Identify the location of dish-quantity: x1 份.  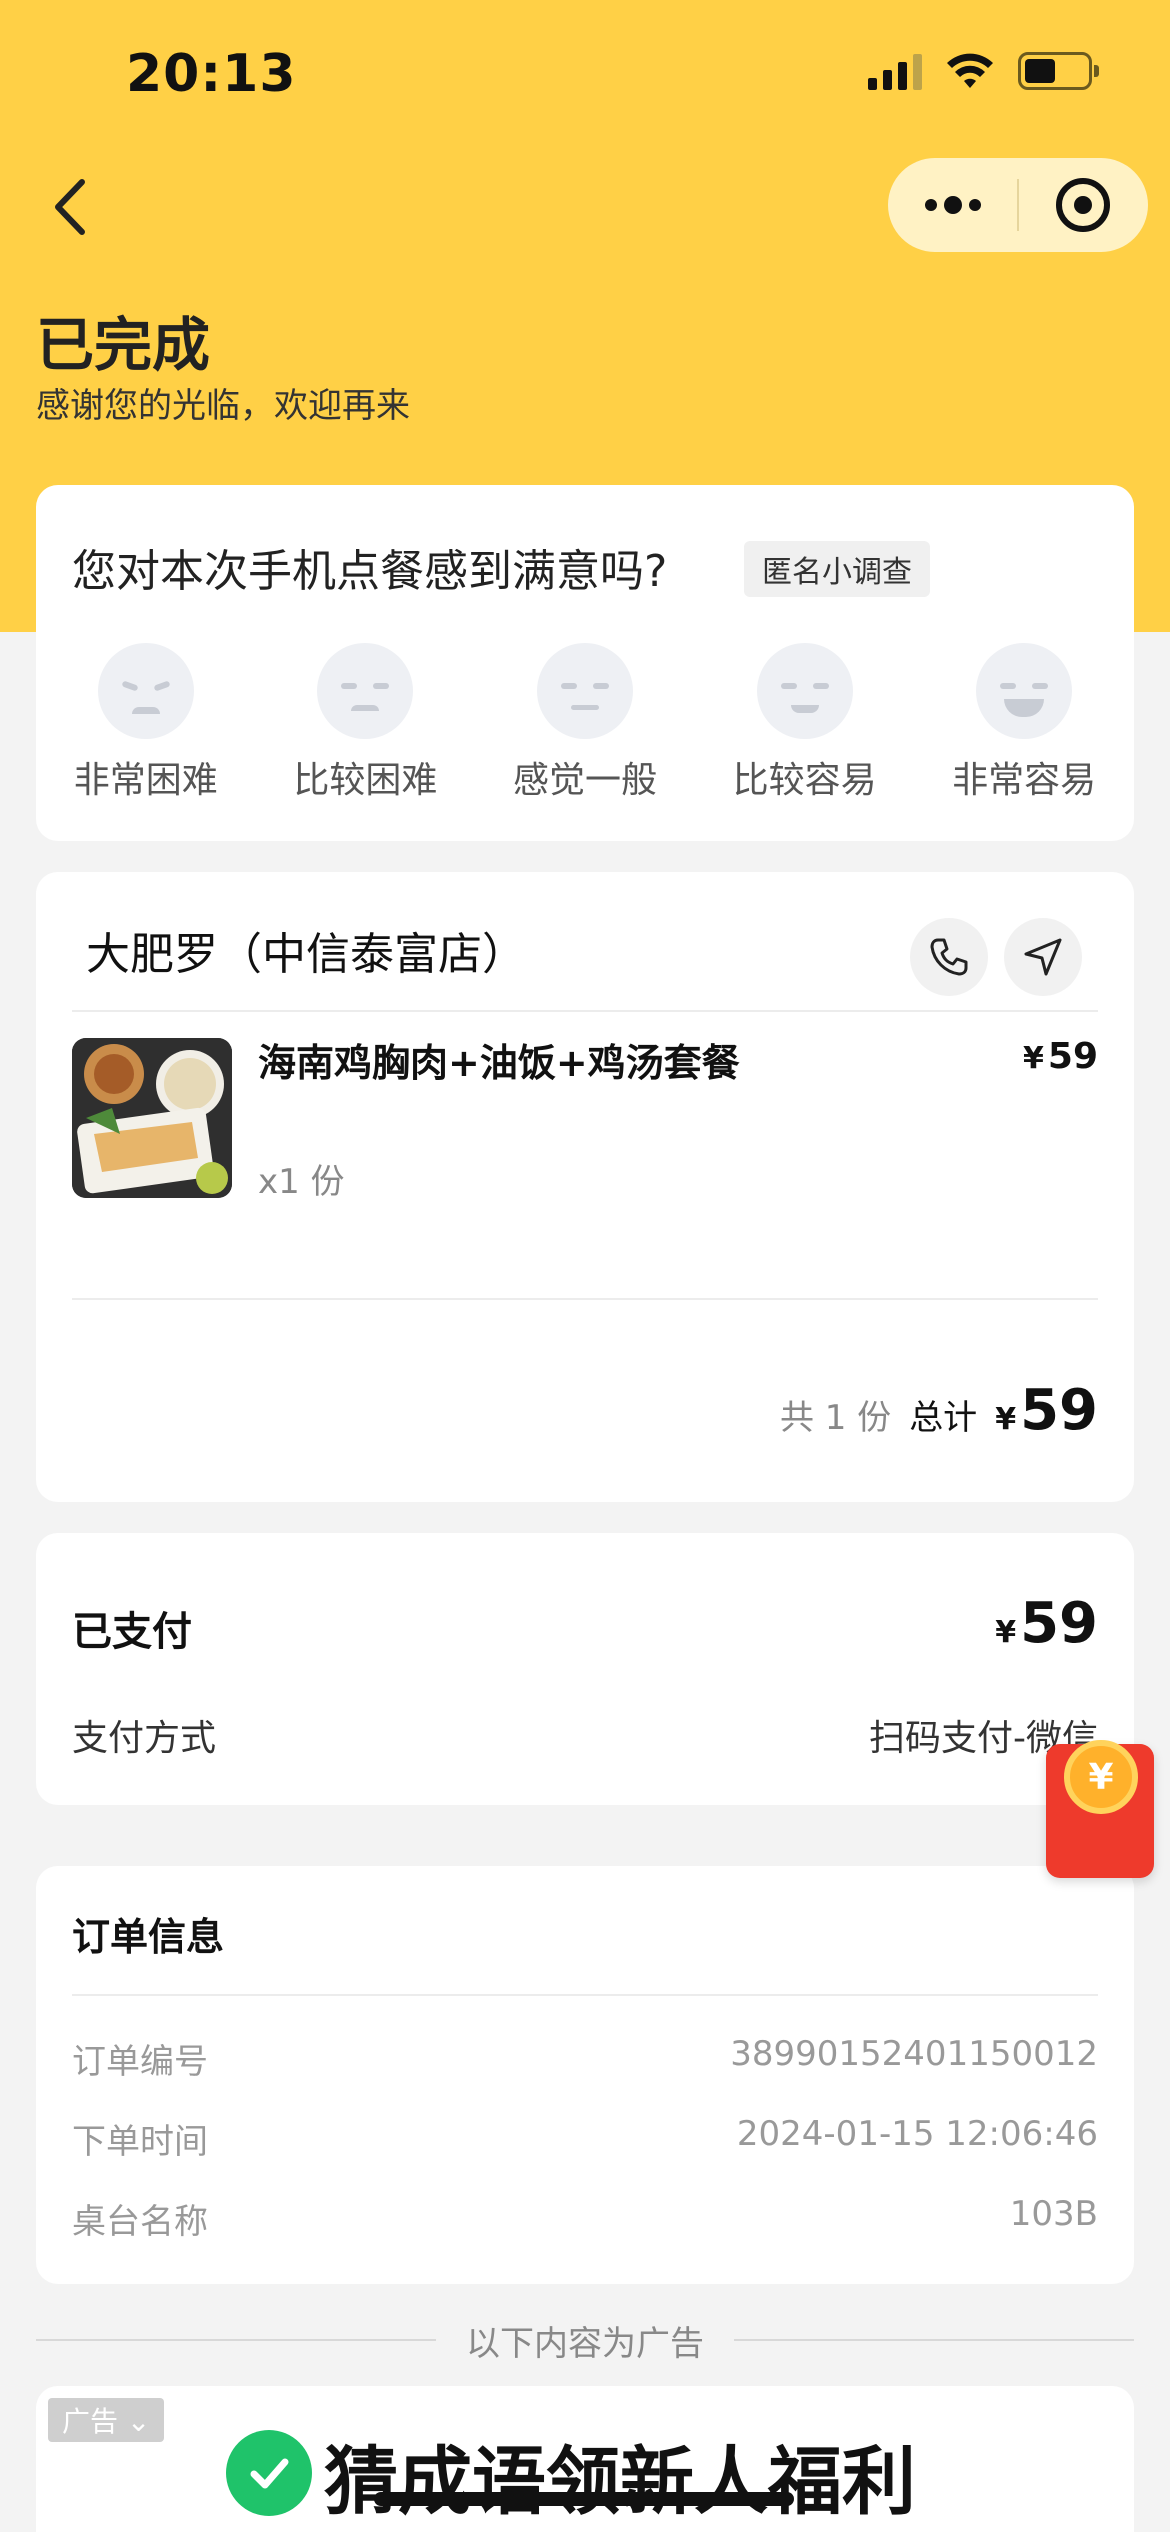
(301, 1182).